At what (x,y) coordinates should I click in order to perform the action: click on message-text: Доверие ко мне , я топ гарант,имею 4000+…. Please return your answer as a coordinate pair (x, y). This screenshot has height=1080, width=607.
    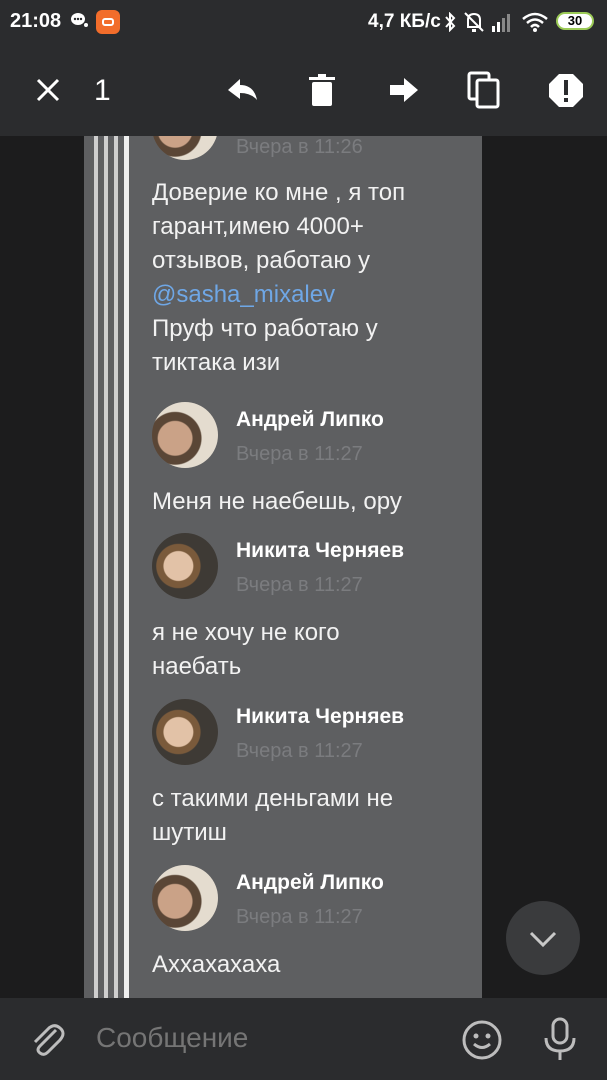
    Looking at the image, I should click on (312, 278).